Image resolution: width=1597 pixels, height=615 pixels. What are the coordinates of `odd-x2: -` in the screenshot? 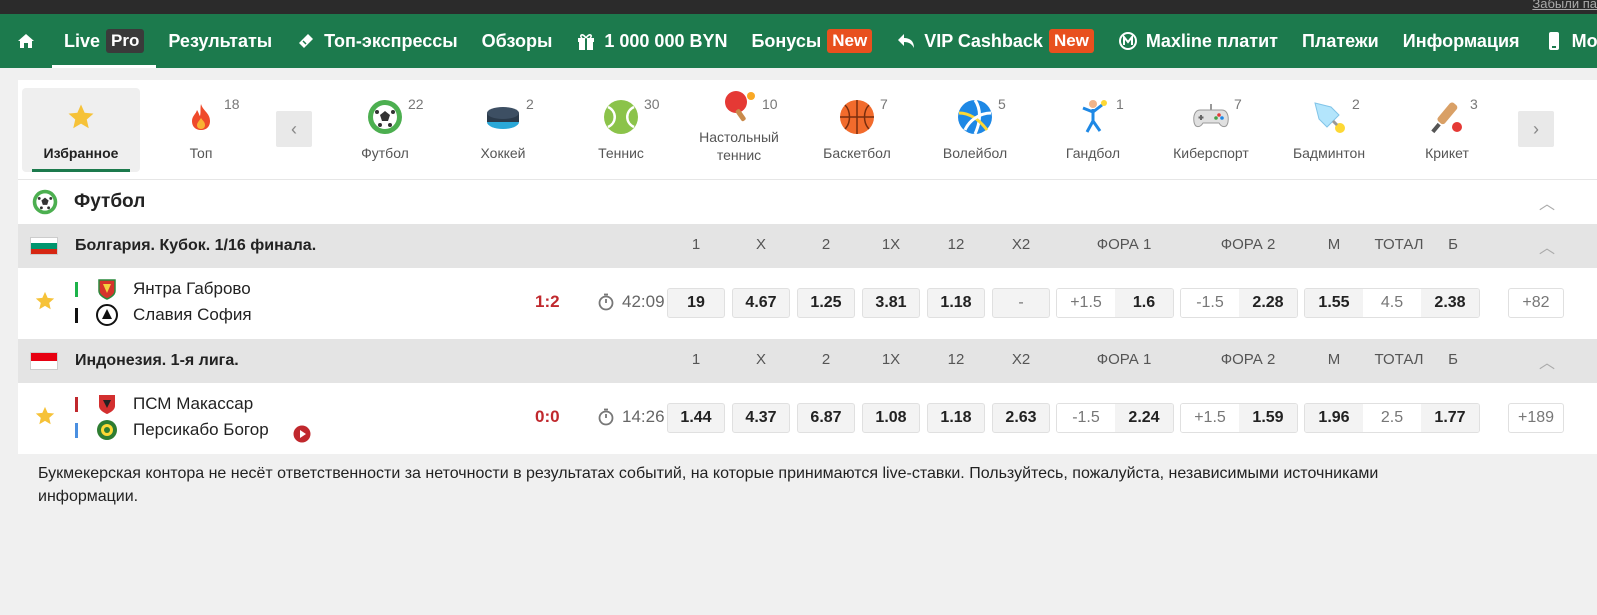 It's located at (1021, 303).